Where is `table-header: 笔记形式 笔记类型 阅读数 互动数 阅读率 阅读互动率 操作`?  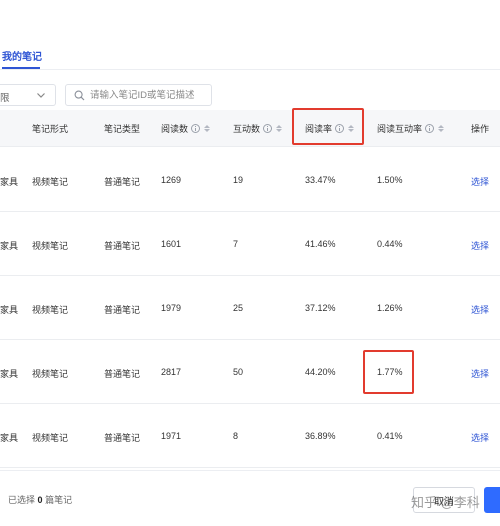
table-header: 笔记形式 笔记类型 阅读数 互动数 阅读率 阅读互动率 操作 is located at coordinates (250, 128).